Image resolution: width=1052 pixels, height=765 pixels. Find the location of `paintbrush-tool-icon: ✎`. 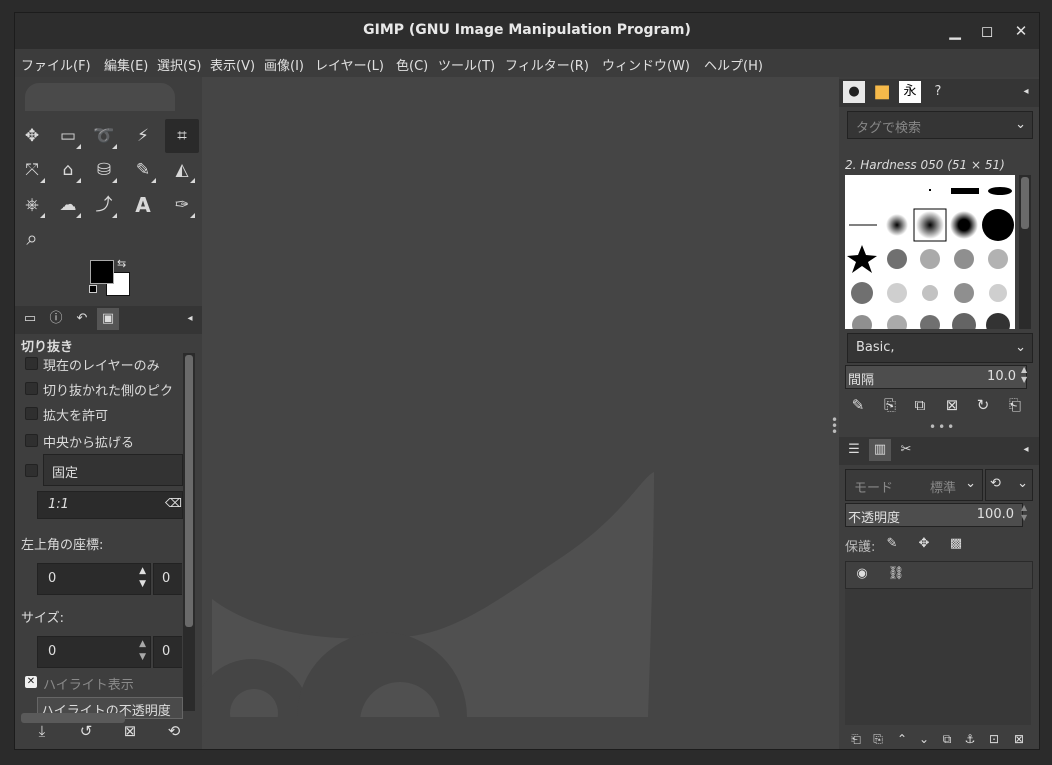

paintbrush-tool-icon: ✎ is located at coordinates (143, 170).